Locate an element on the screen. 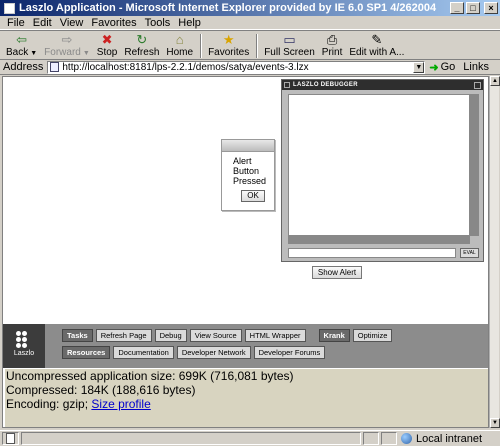 This screenshot has height=446, width=500. fullscreen-label: Full Screen is located at coordinates (289, 52).